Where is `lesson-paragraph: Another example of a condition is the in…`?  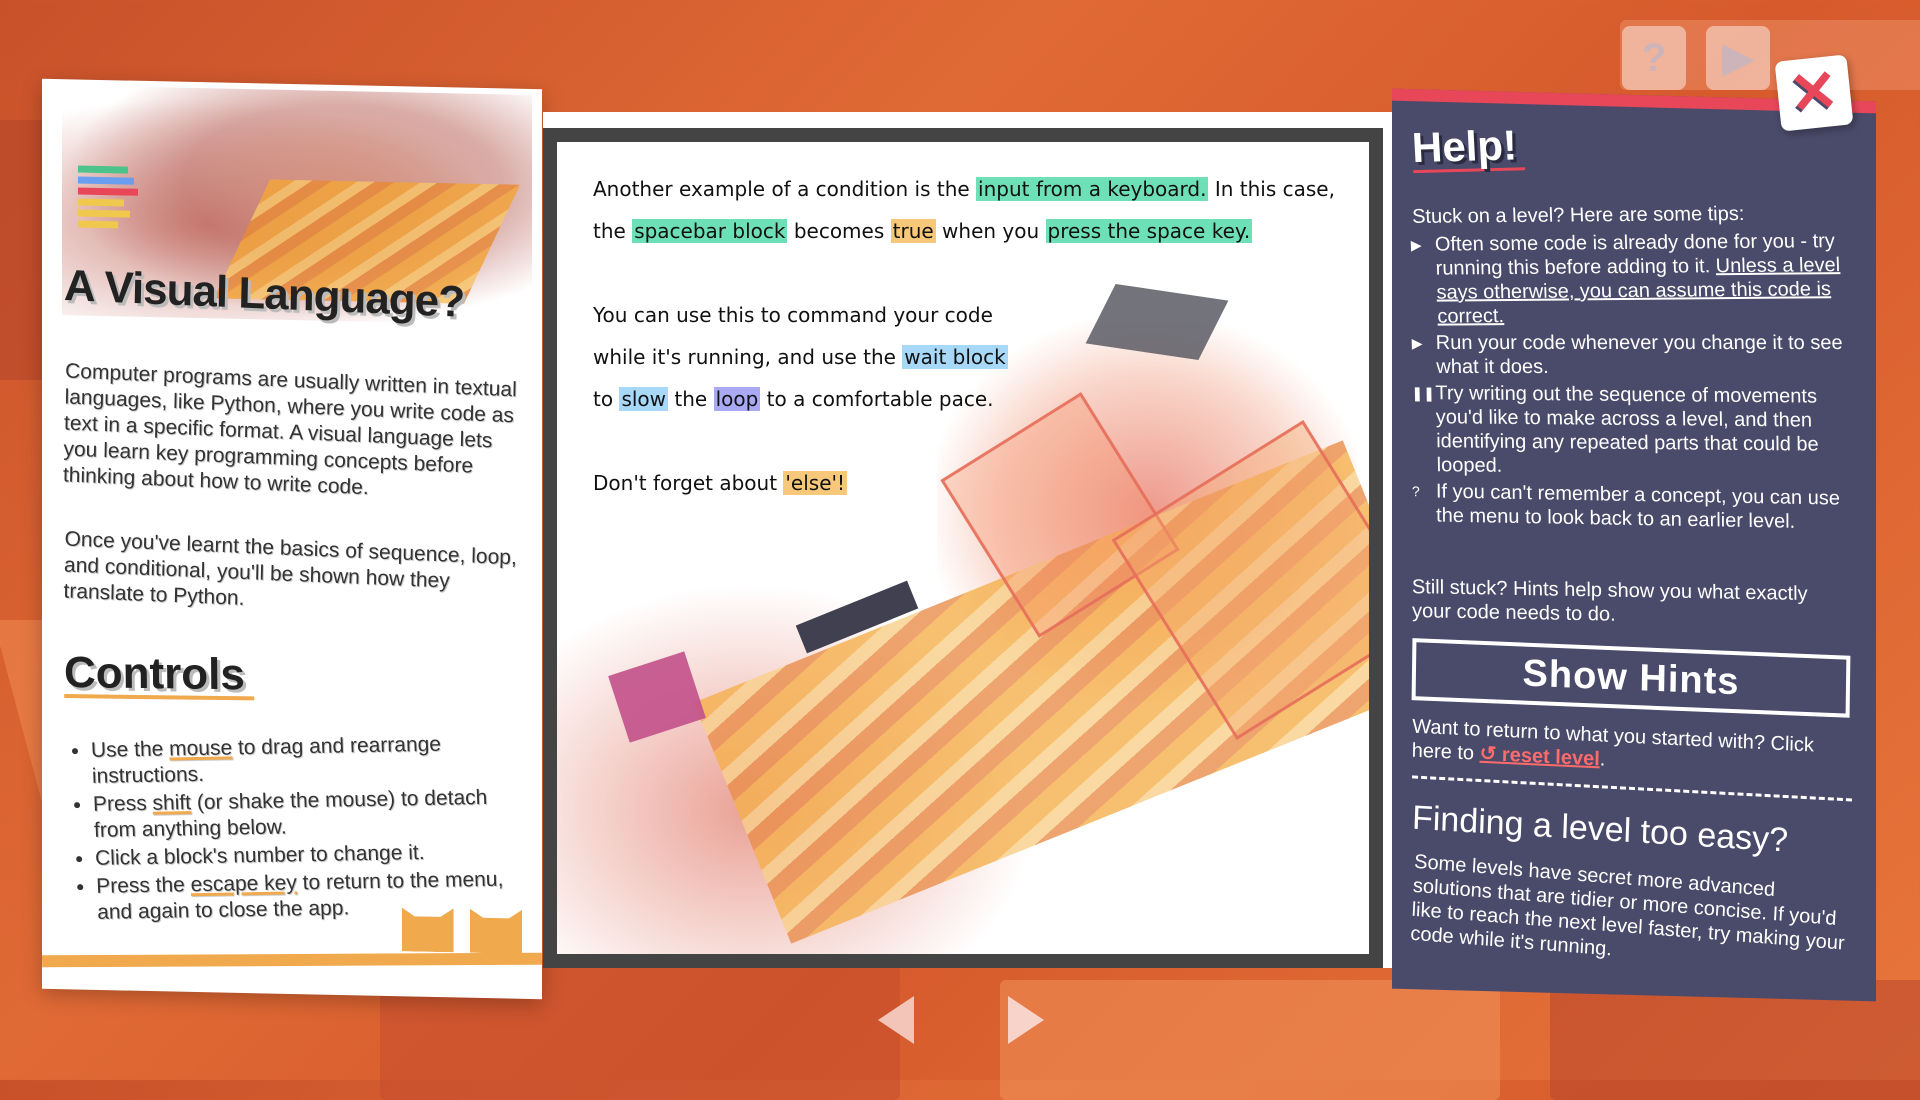 lesson-paragraph: Another example of a condition is the in… is located at coordinates (964, 210).